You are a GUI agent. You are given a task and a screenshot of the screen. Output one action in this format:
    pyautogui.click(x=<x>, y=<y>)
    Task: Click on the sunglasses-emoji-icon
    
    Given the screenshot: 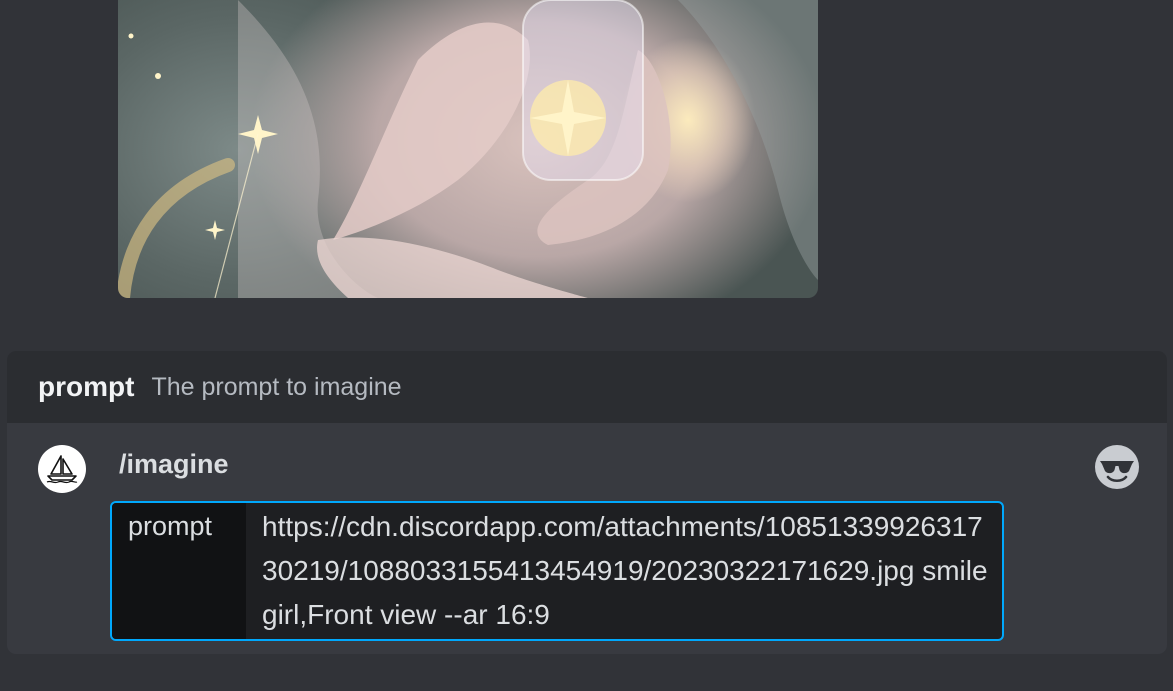 What is the action you would take?
    pyautogui.click(x=1117, y=467)
    